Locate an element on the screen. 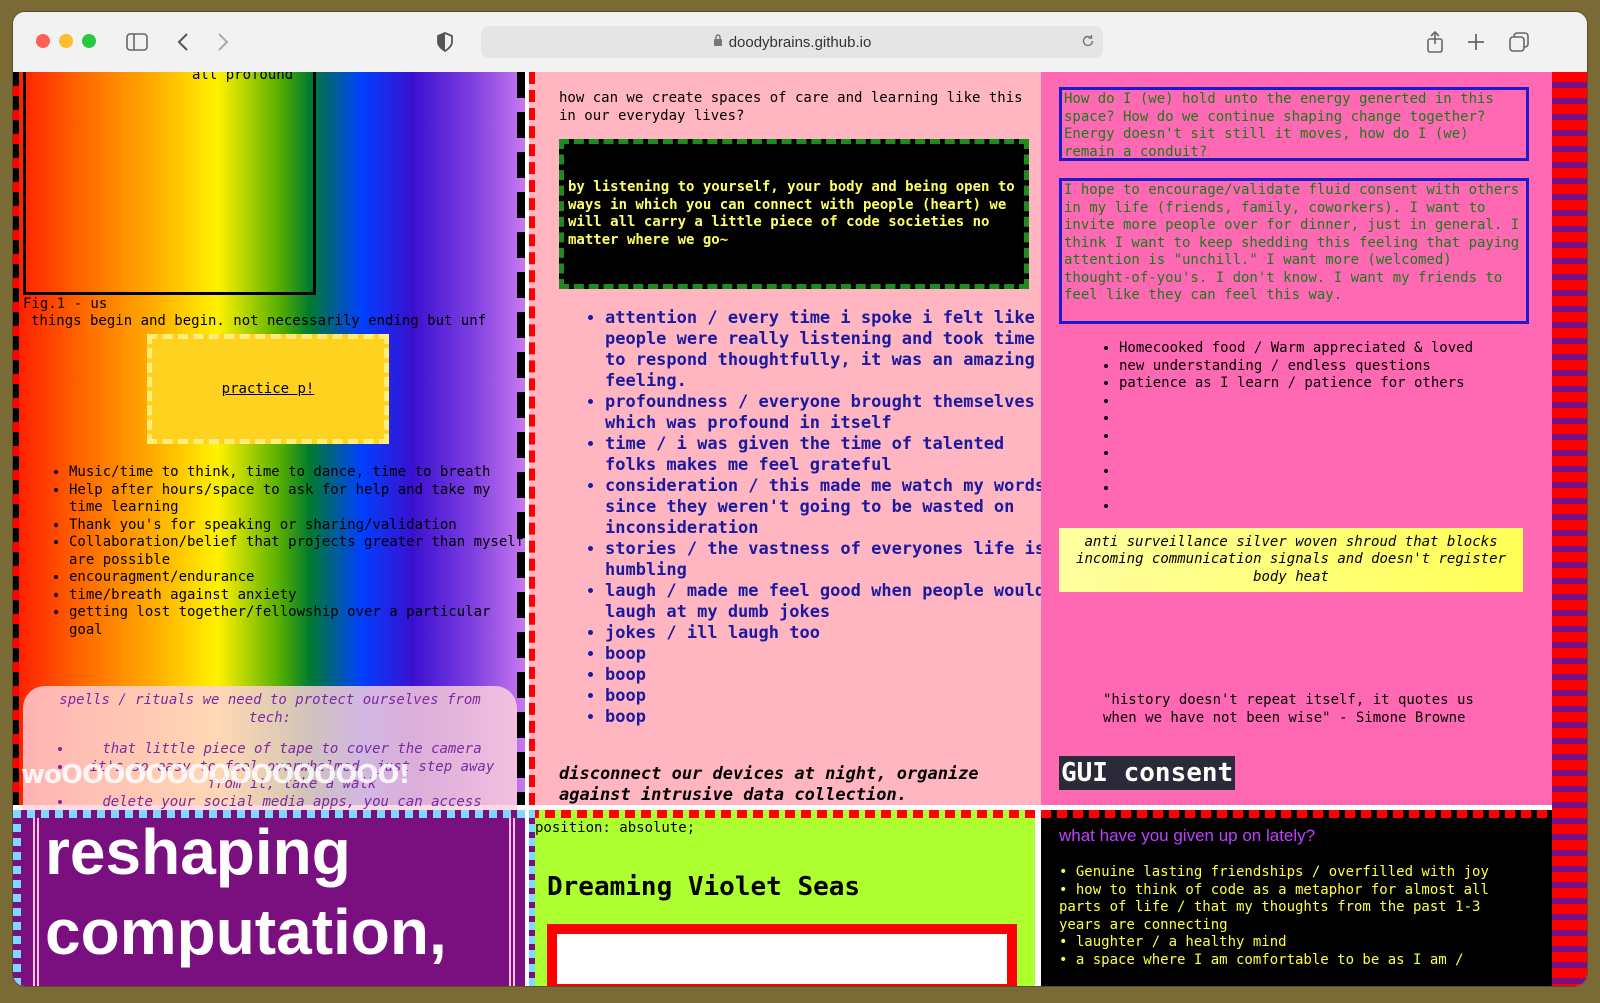 This screenshot has width=1600, height=1003. position-label: position: absolute; is located at coordinates (615, 828).